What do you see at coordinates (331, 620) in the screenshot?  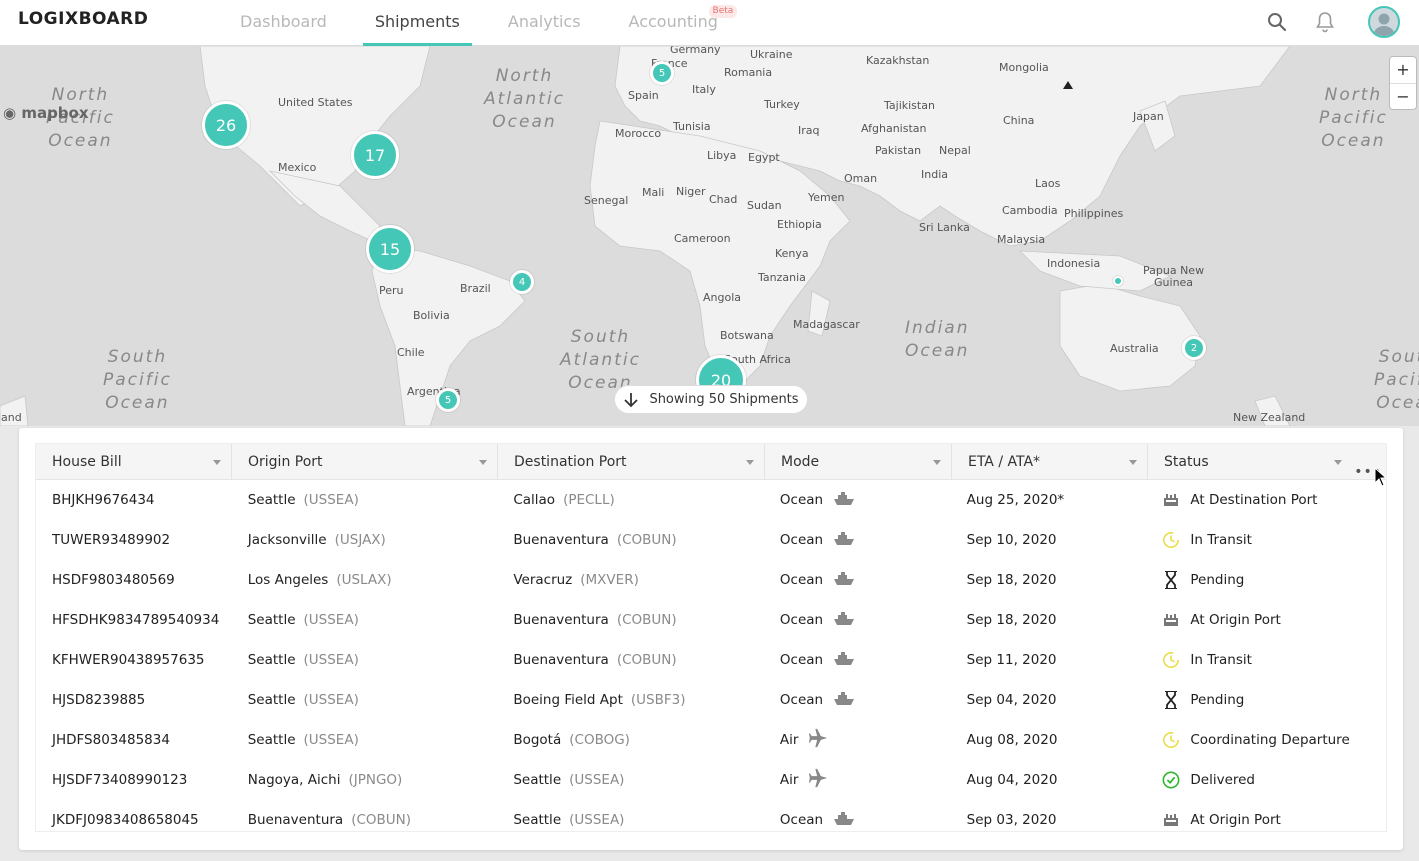 I see `origin-port-code: (USSEA)` at bounding box center [331, 620].